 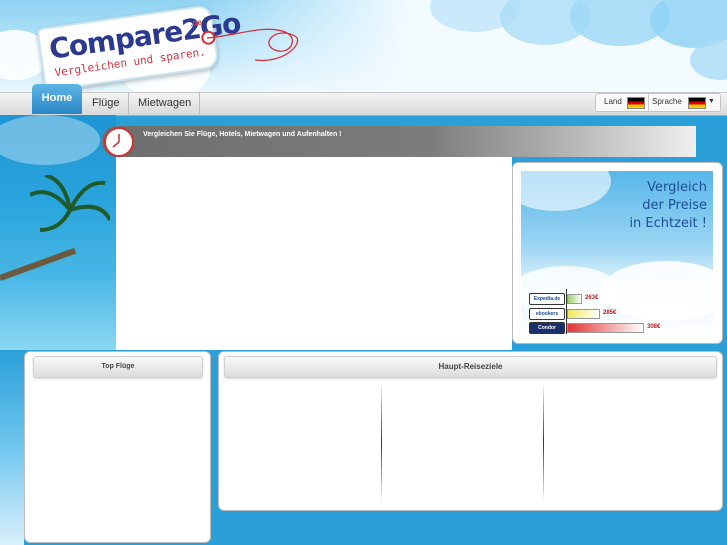 I want to click on palm-leaves-icon, so click(x=70, y=203).